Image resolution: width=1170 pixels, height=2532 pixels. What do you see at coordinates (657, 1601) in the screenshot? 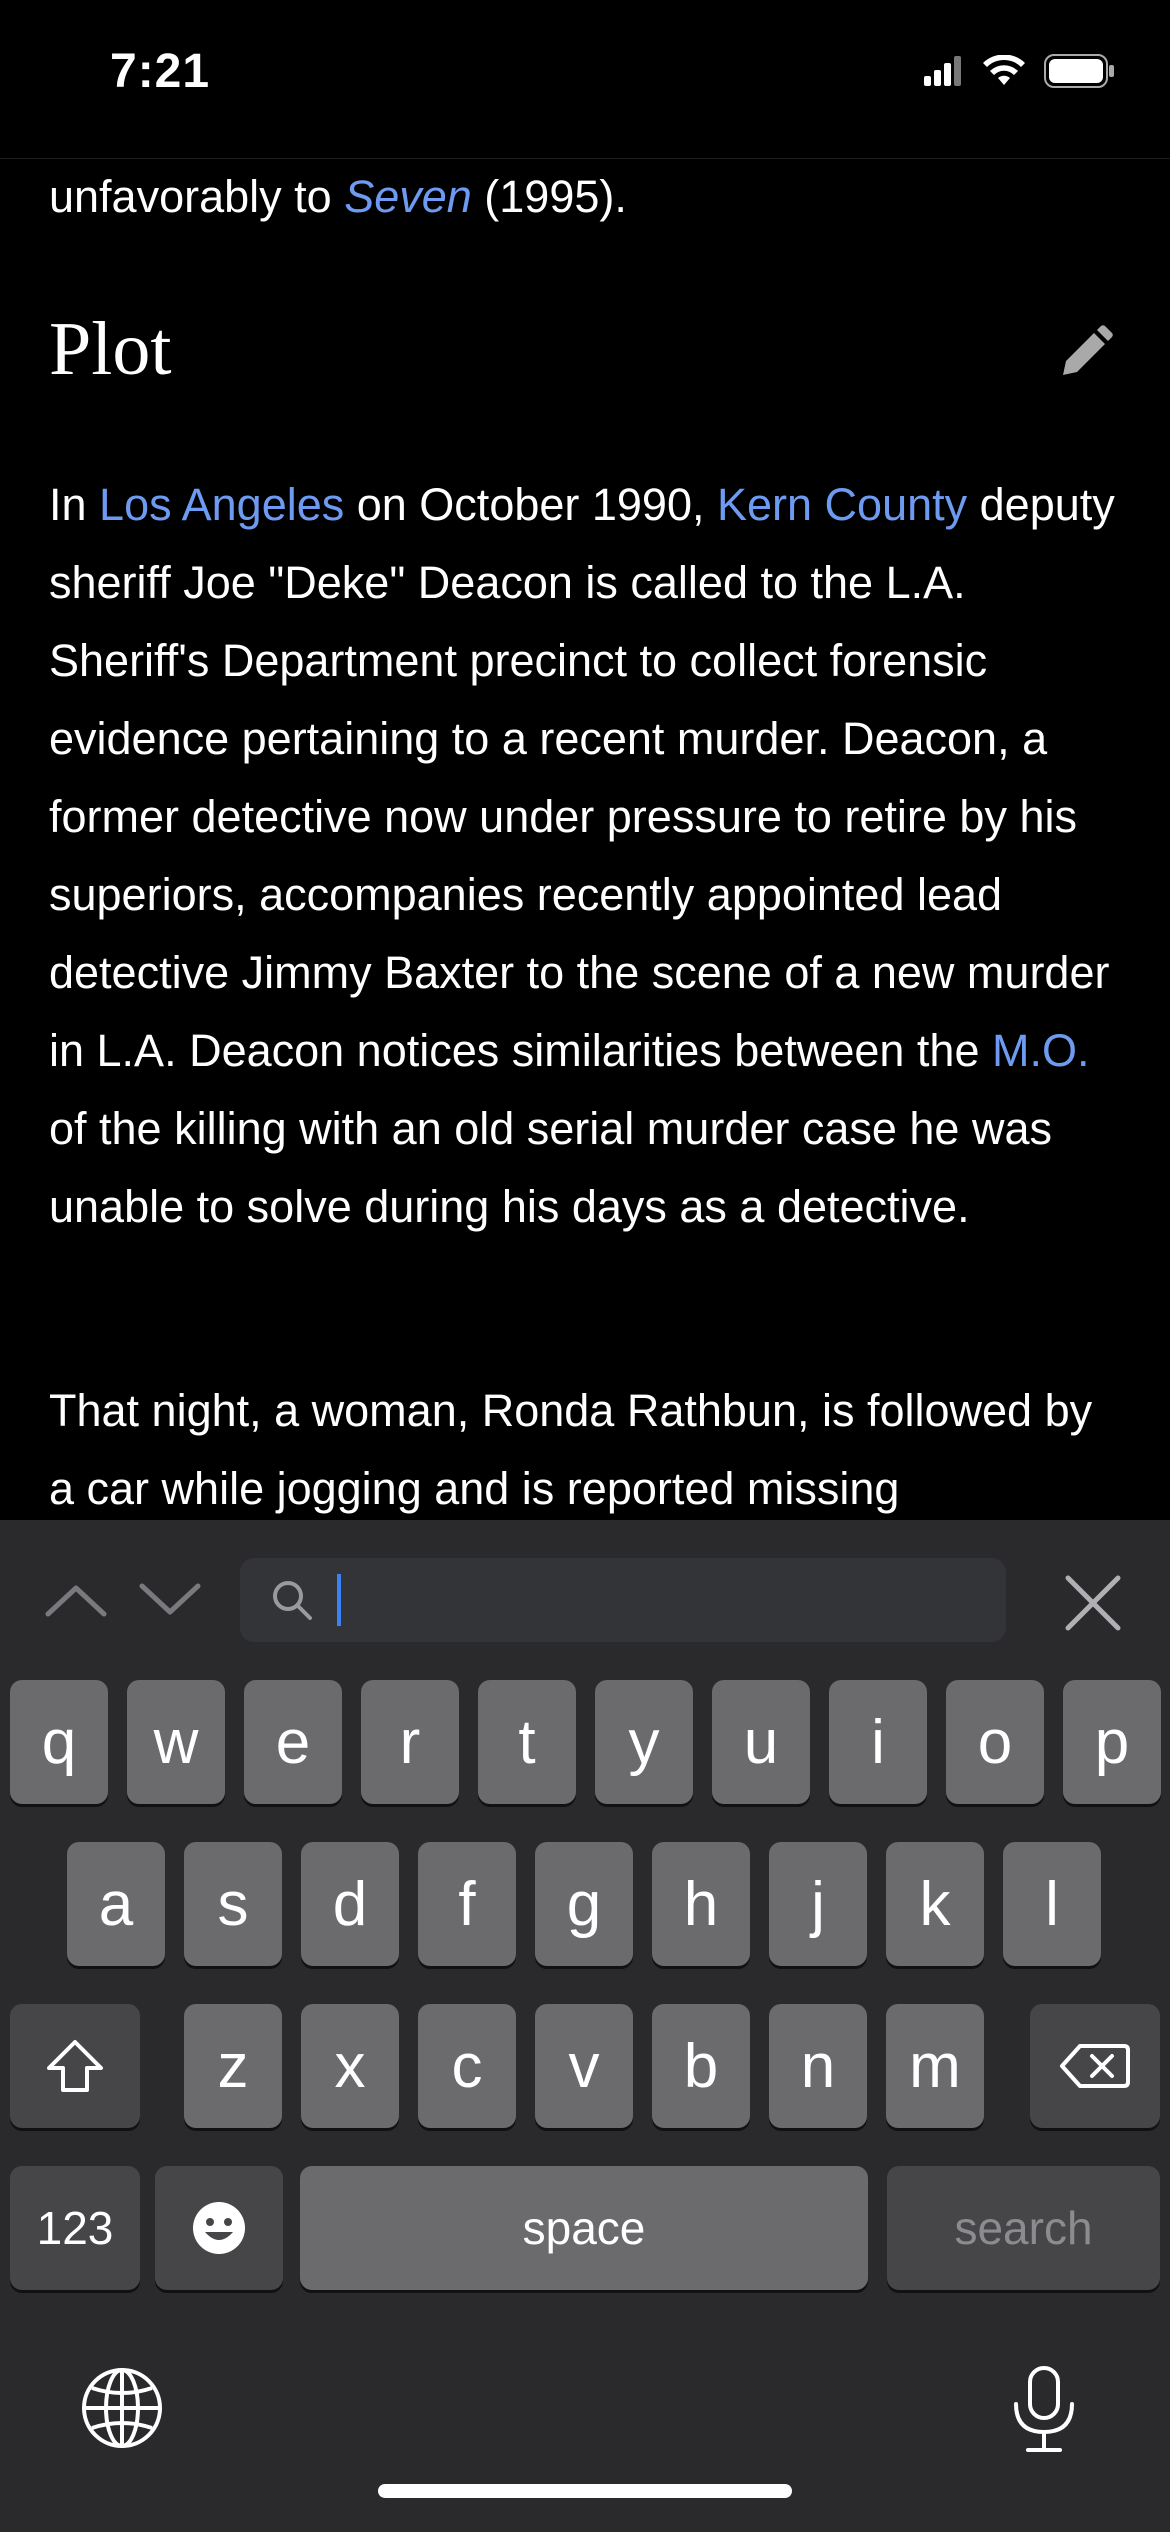
I see `find-search-input` at bounding box center [657, 1601].